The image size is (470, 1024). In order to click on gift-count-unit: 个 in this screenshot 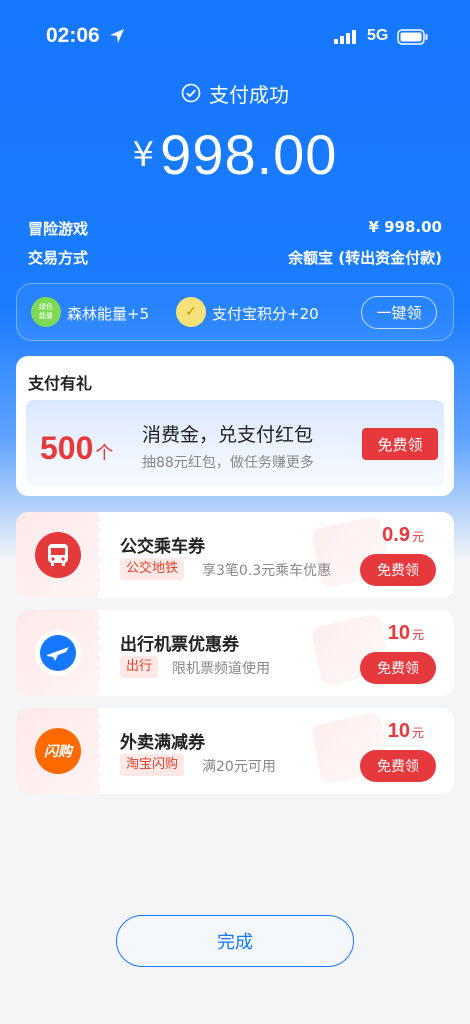, I will do `click(104, 453)`.